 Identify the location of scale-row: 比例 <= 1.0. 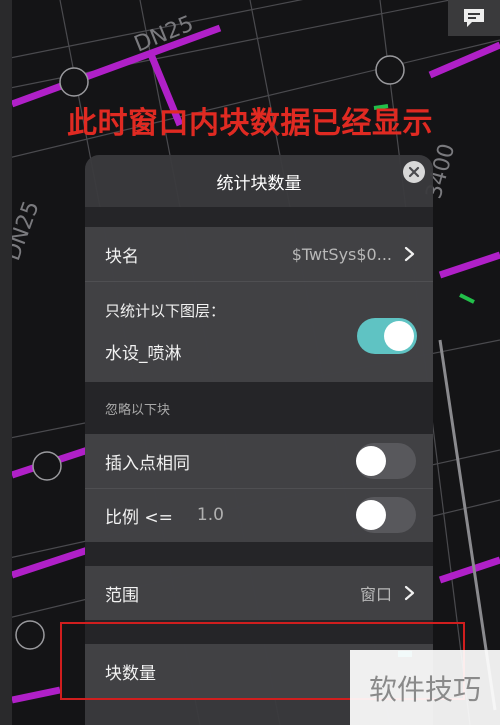
(259, 515).